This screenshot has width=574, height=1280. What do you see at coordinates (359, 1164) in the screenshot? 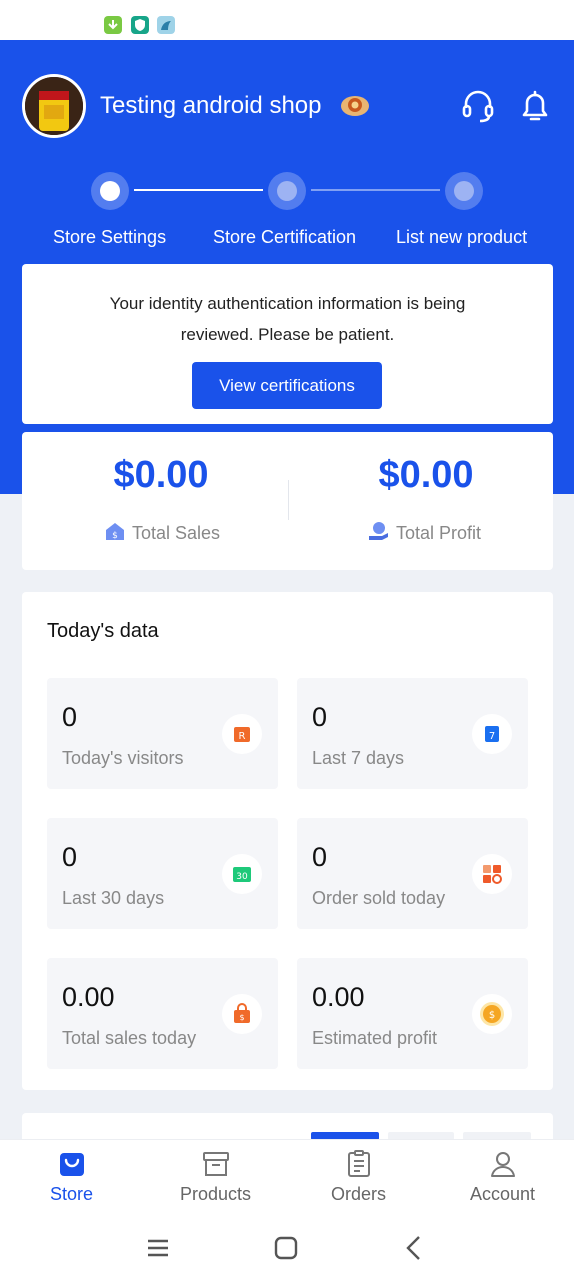
I see `orders-clipboard-icon` at bounding box center [359, 1164].